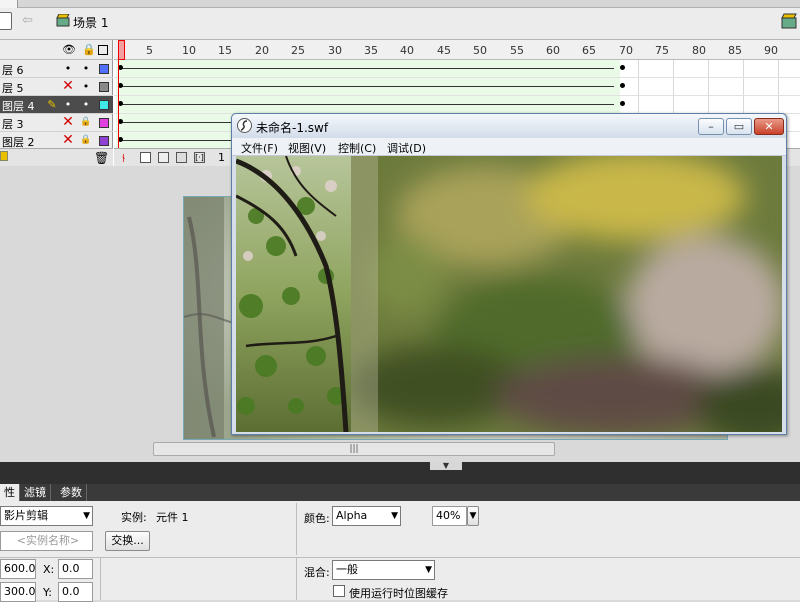  I want to click on folder-icon, so click(4, 156).